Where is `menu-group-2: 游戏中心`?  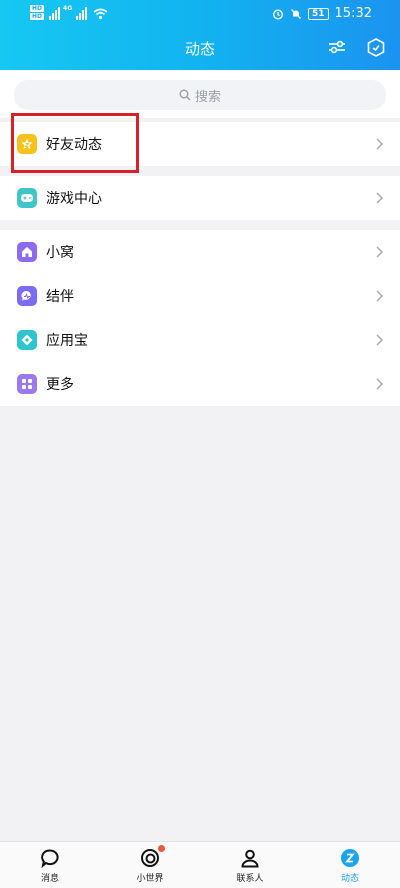
menu-group-2: 游戏中心 is located at coordinates (200, 198).